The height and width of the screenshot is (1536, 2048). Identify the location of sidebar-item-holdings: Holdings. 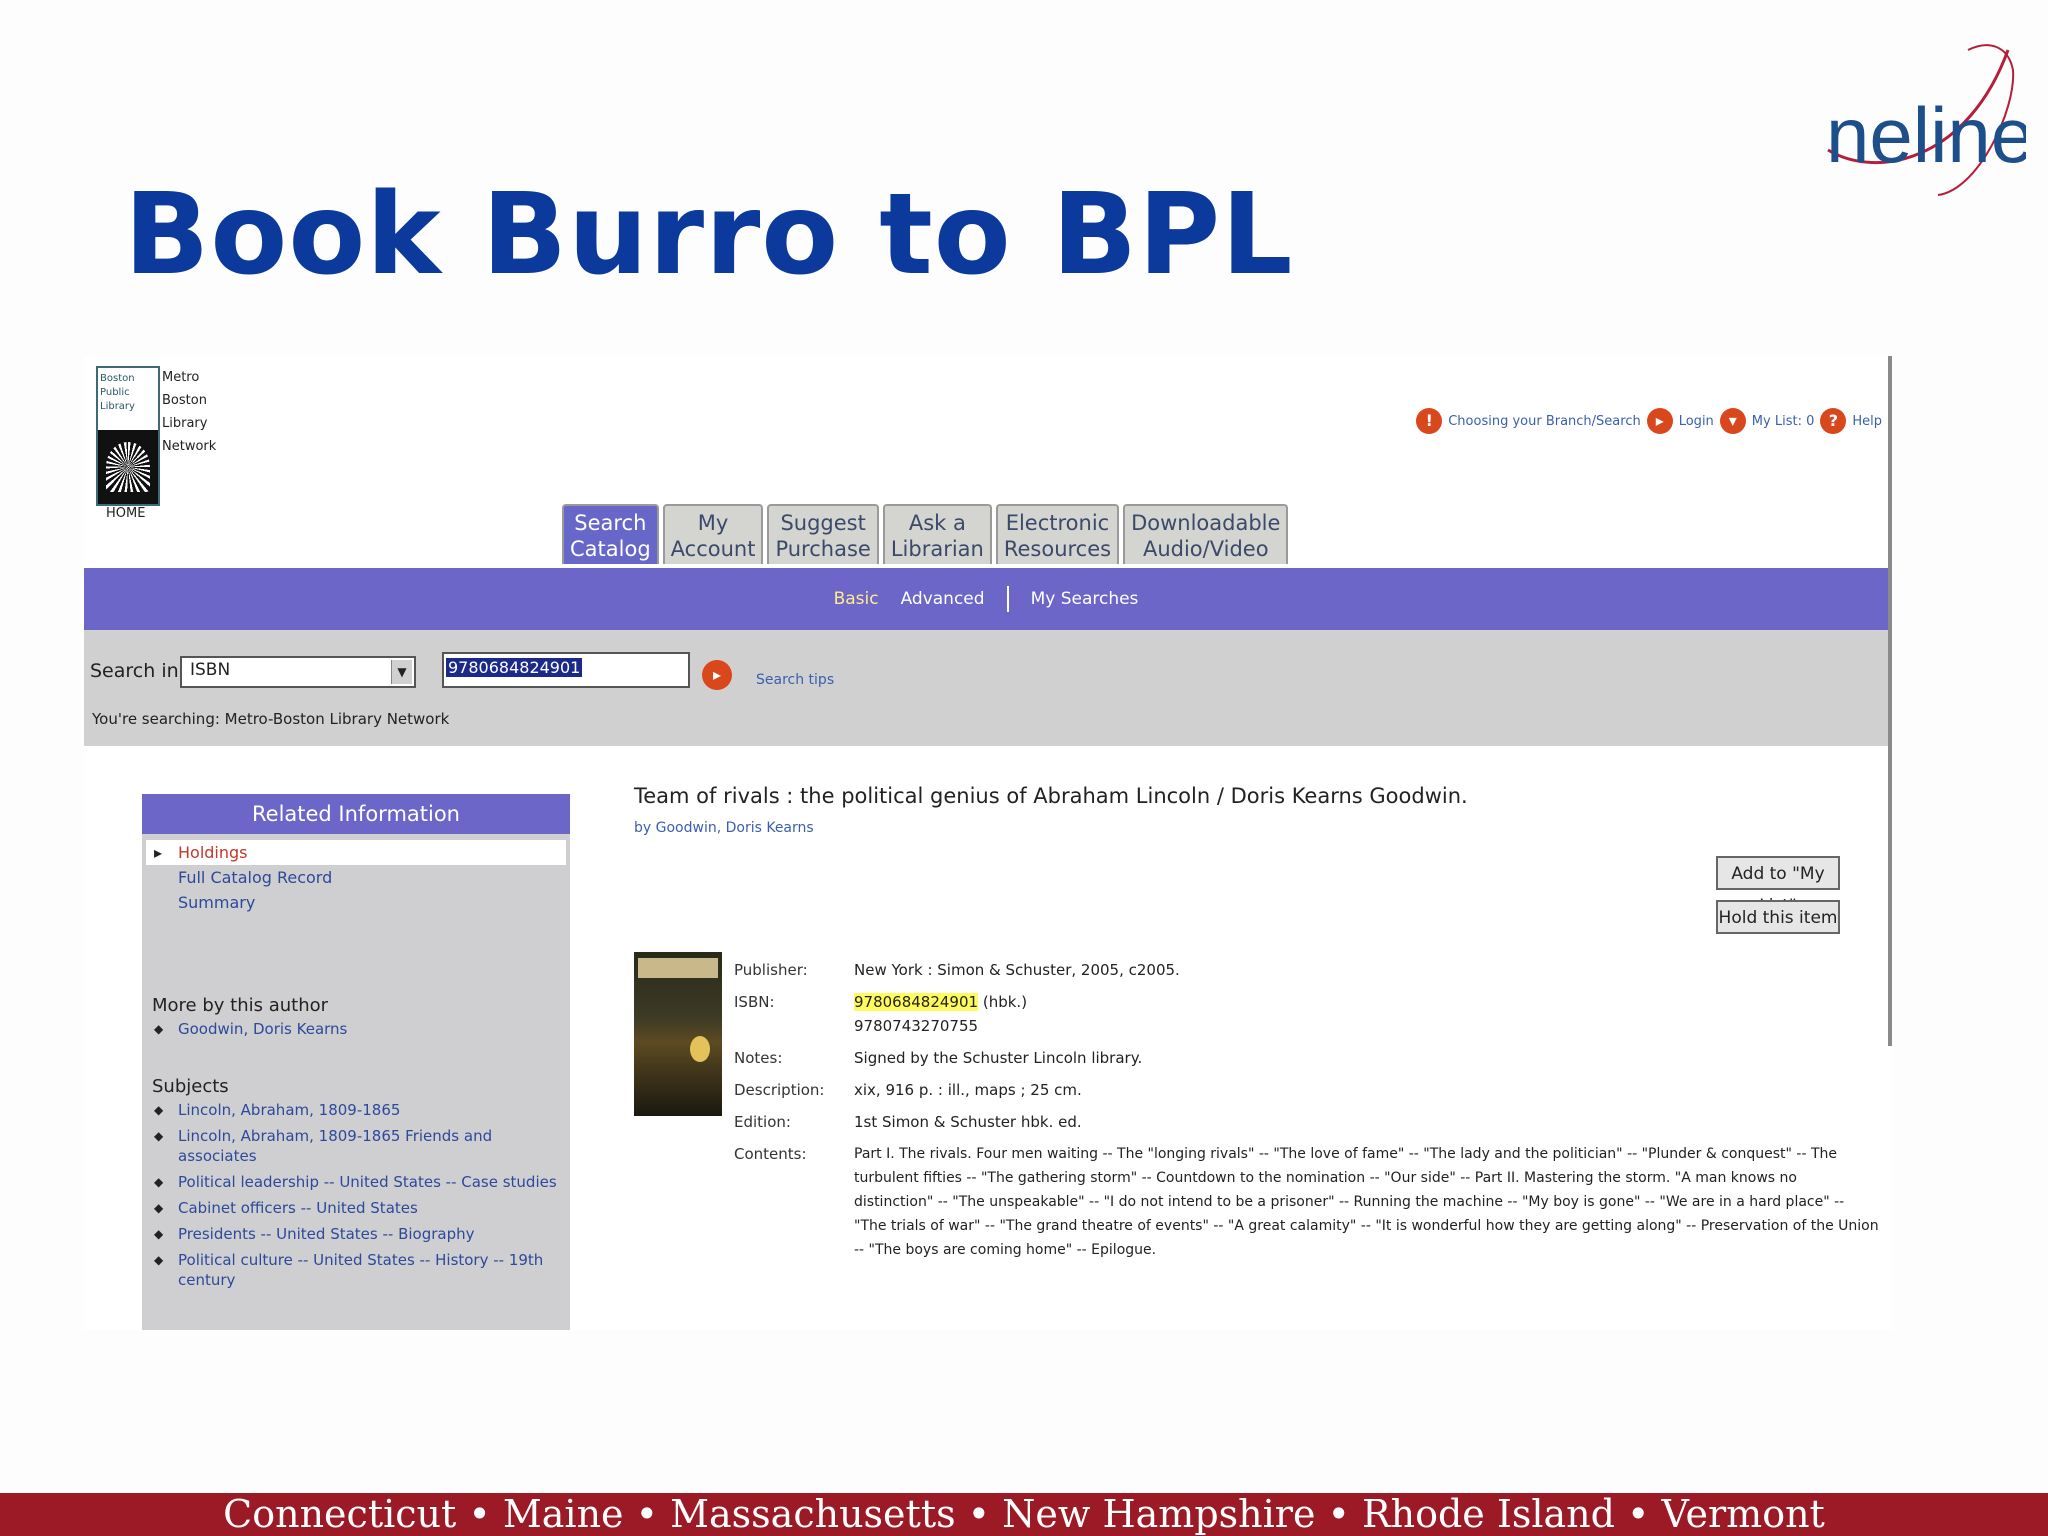
(356, 852).